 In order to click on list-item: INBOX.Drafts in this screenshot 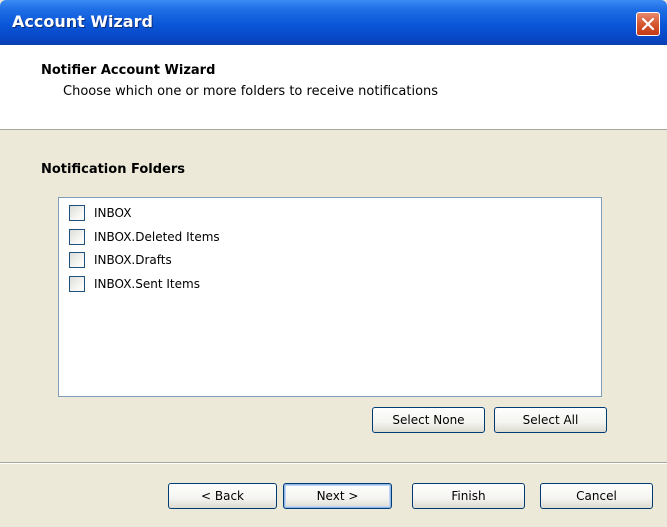, I will do `click(120, 260)`.